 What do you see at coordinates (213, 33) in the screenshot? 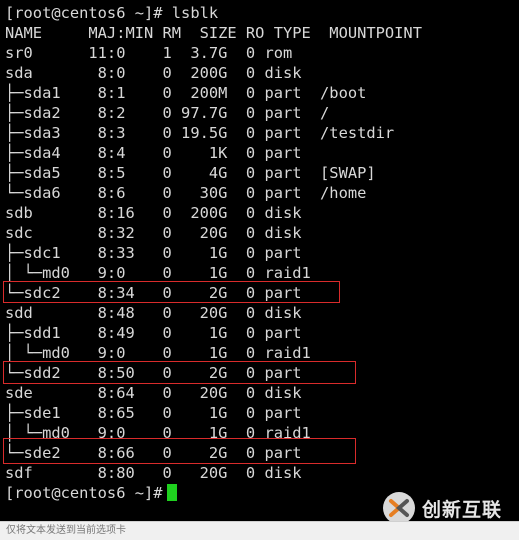
I see `lsblk-header-row: NAME MAJ:MIN RM SIZE RO TYPE MOUNTPOINT` at bounding box center [213, 33].